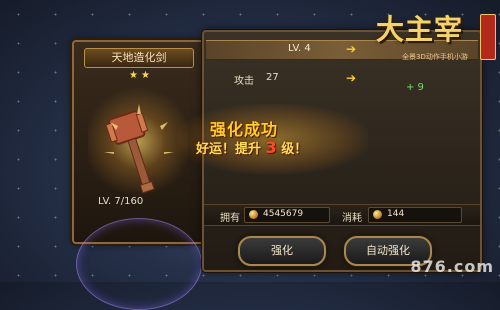  Describe the element at coordinates (272, 77) in the screenshot. I see `attack-value: 27` at that location.